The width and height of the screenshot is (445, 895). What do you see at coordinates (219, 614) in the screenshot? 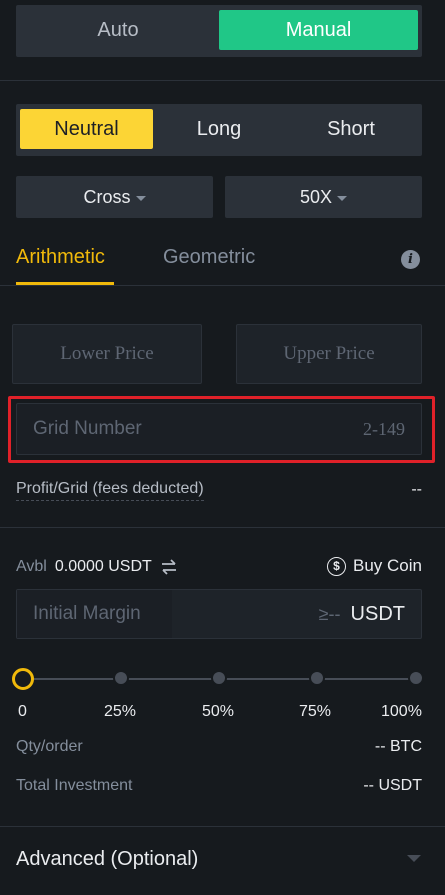
I see `initial-margin-input: Initial Margin ≥-- USDT` at bounding box center [219, 614].